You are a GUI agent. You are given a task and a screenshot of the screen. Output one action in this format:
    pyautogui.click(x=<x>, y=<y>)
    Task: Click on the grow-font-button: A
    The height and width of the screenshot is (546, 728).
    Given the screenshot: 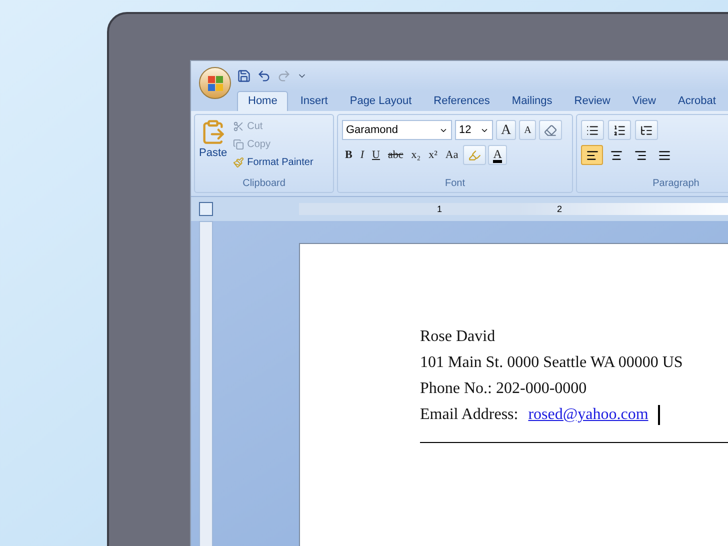 What is the action you would take?
    pyautogui.click(x=506, y=130)
    